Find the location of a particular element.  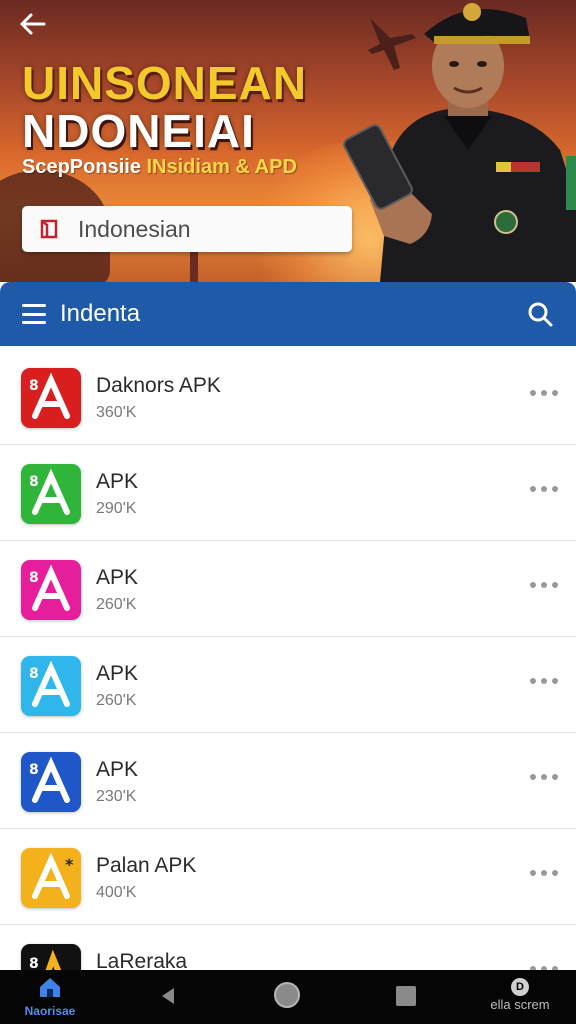

app-size: 360‍'K is located at coordinates (116, 412).